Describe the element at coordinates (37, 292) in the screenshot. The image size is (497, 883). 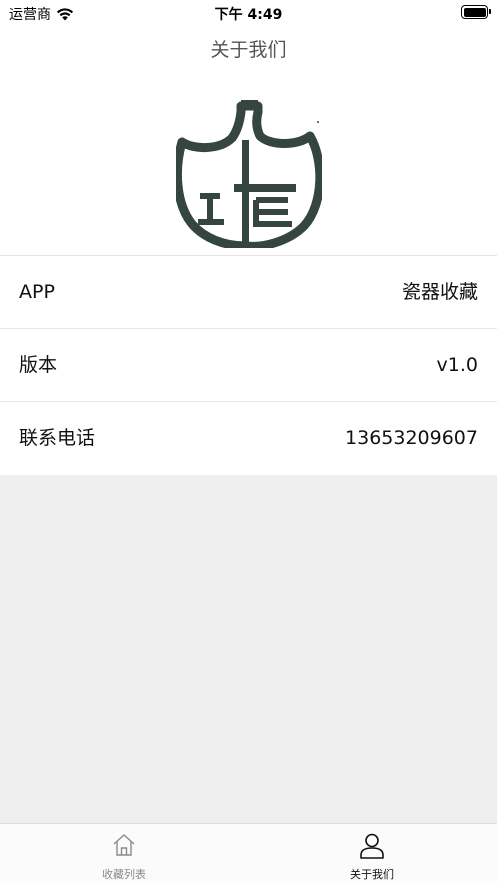
I see `info-label: APP` at that location.